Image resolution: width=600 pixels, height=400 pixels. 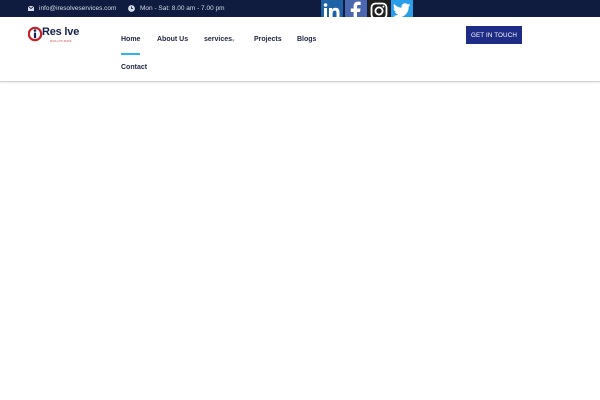 I want to click on hours-text: Mon - Sat: 8.00 am - 7.00 pm, so click(x=182, y=8).